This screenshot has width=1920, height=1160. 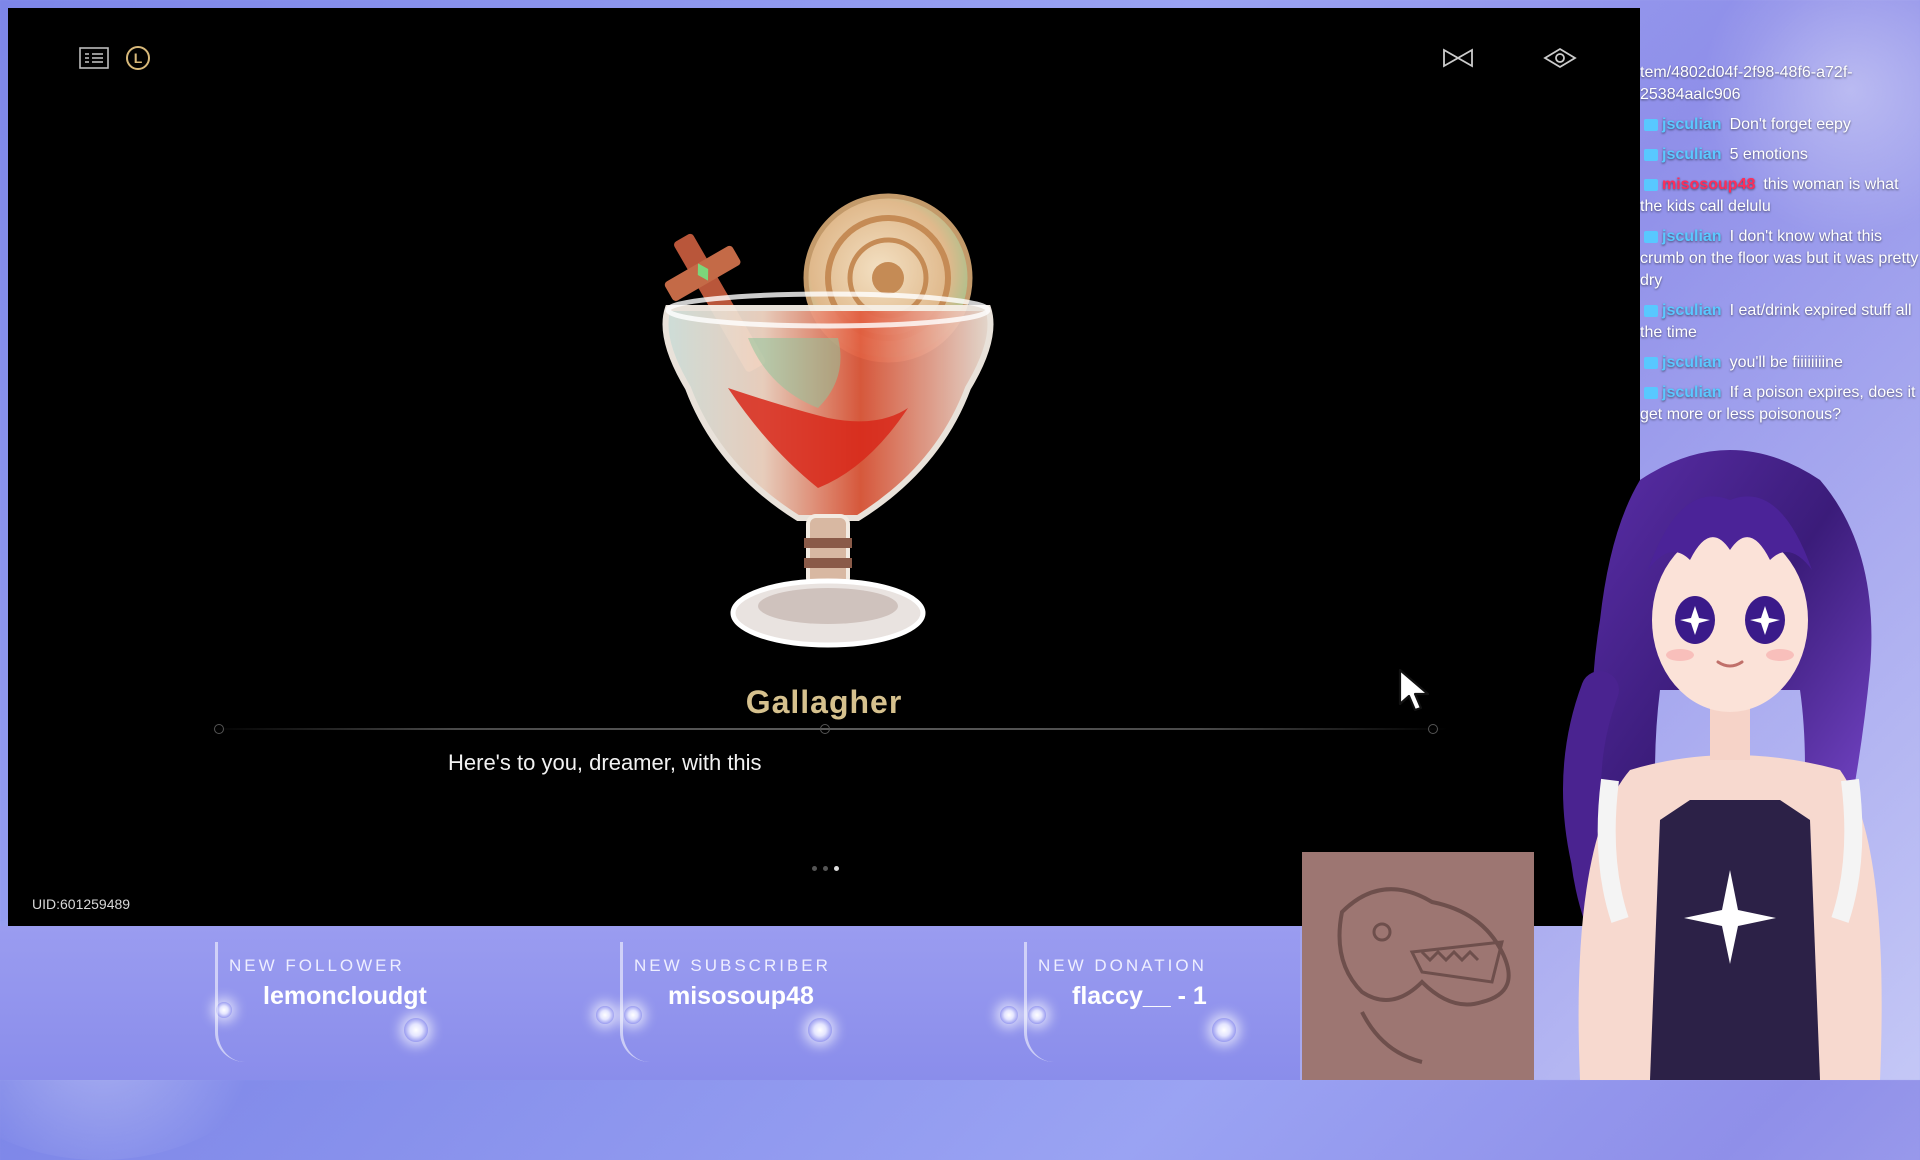 I want to click on alert-new-follower: NEW FOLLOWER lemoncloudgt, so click(x=405, y=1002).